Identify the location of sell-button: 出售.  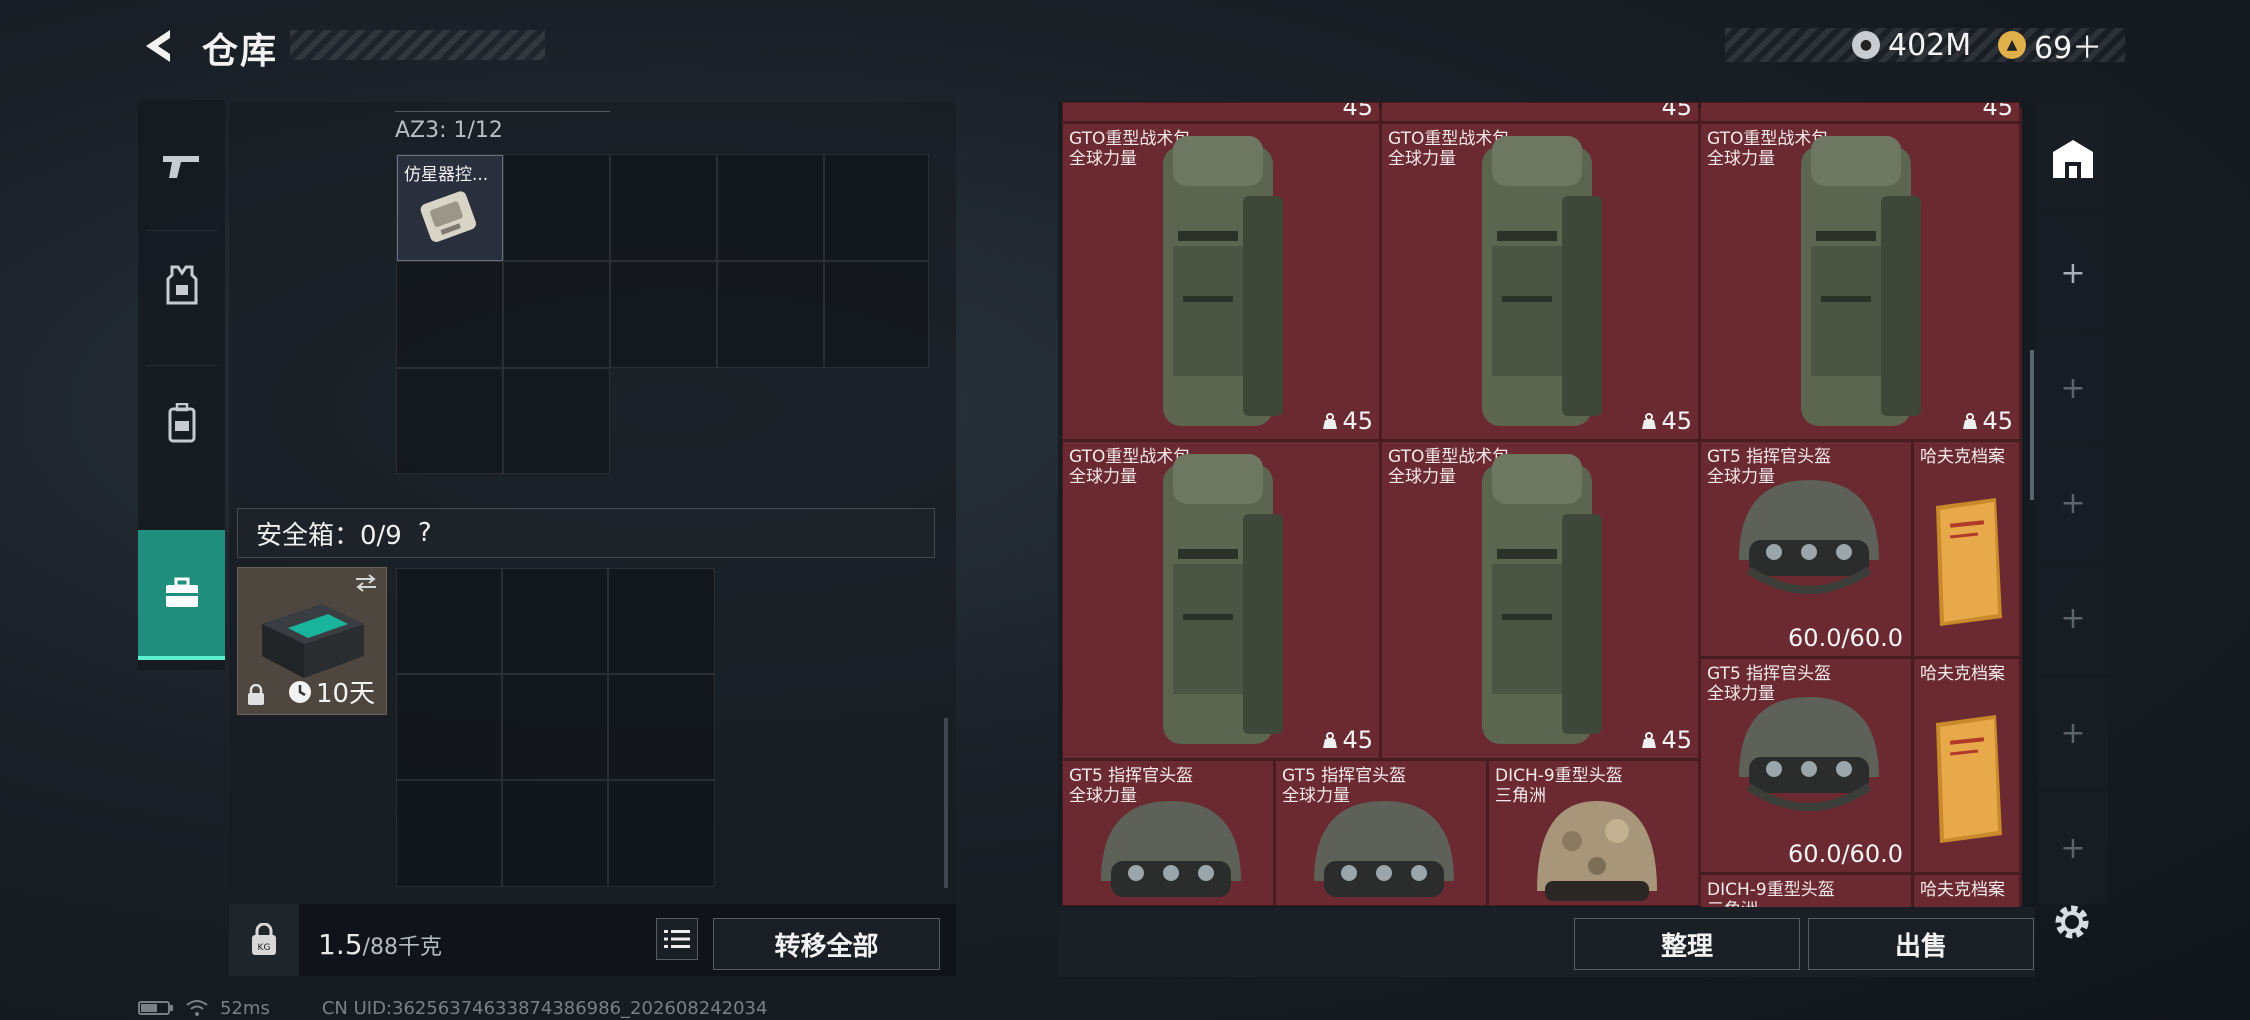
(1921, 944).